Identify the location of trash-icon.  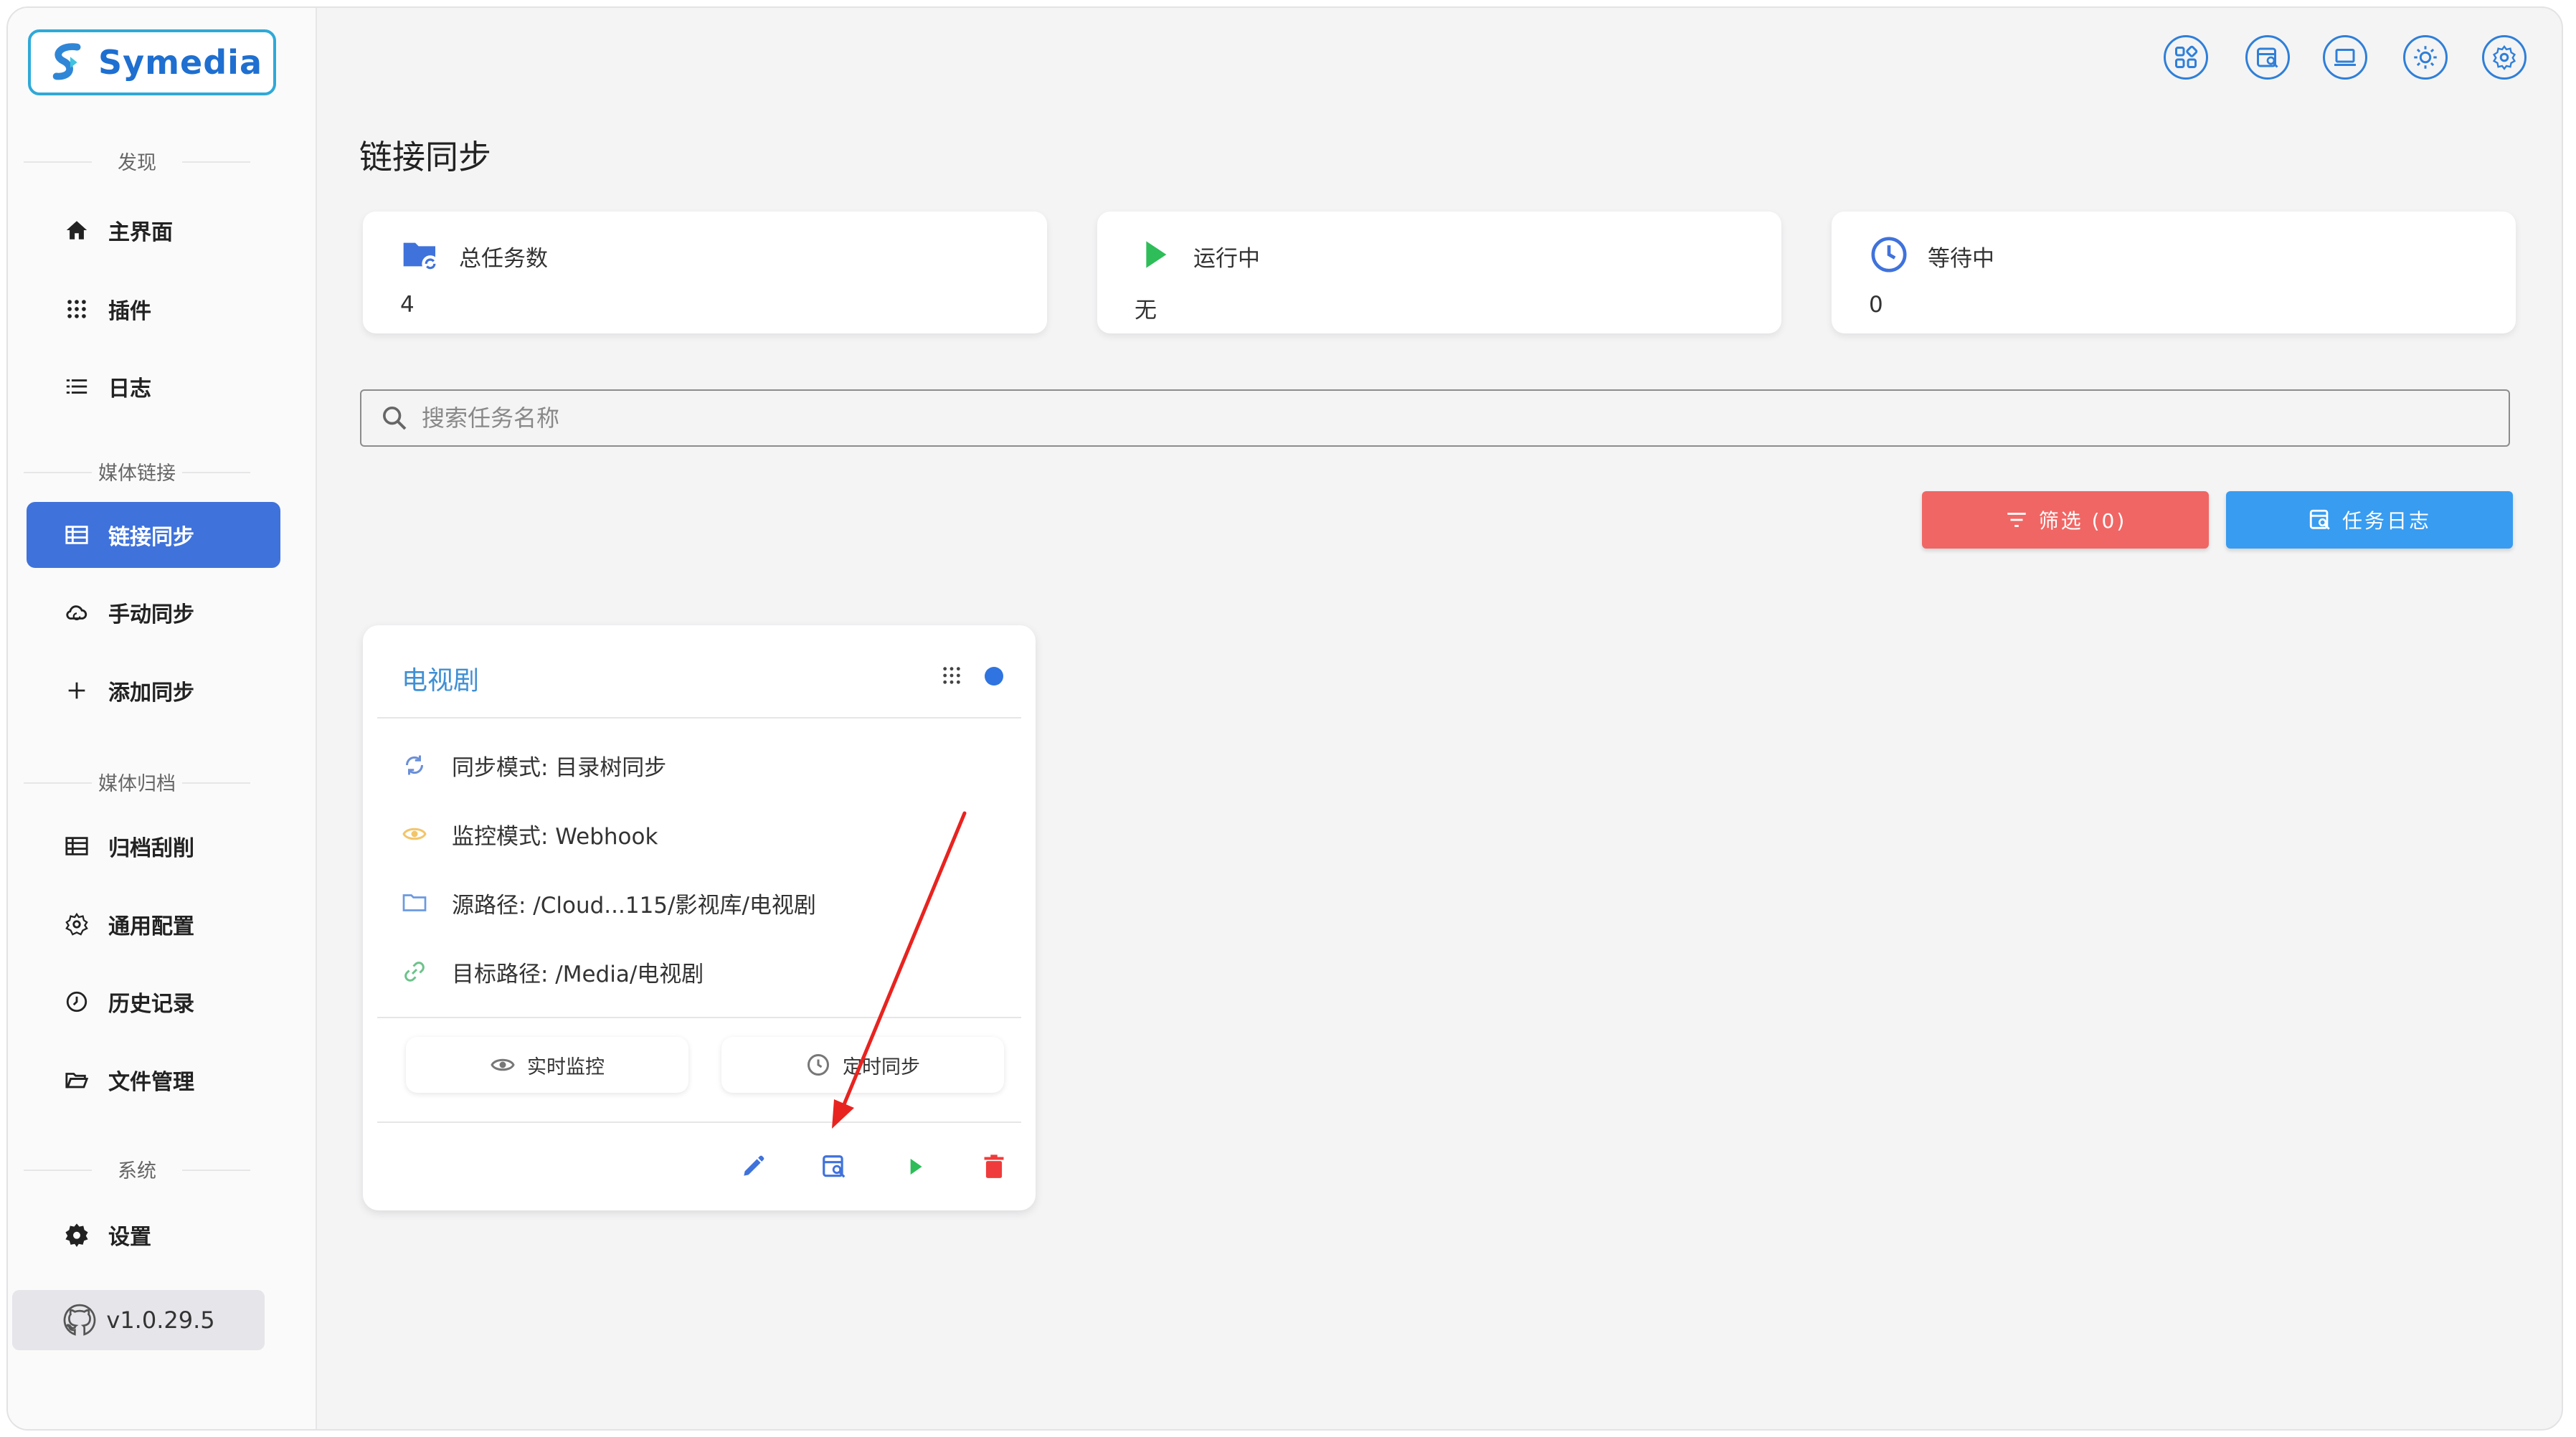
(994, 1166).